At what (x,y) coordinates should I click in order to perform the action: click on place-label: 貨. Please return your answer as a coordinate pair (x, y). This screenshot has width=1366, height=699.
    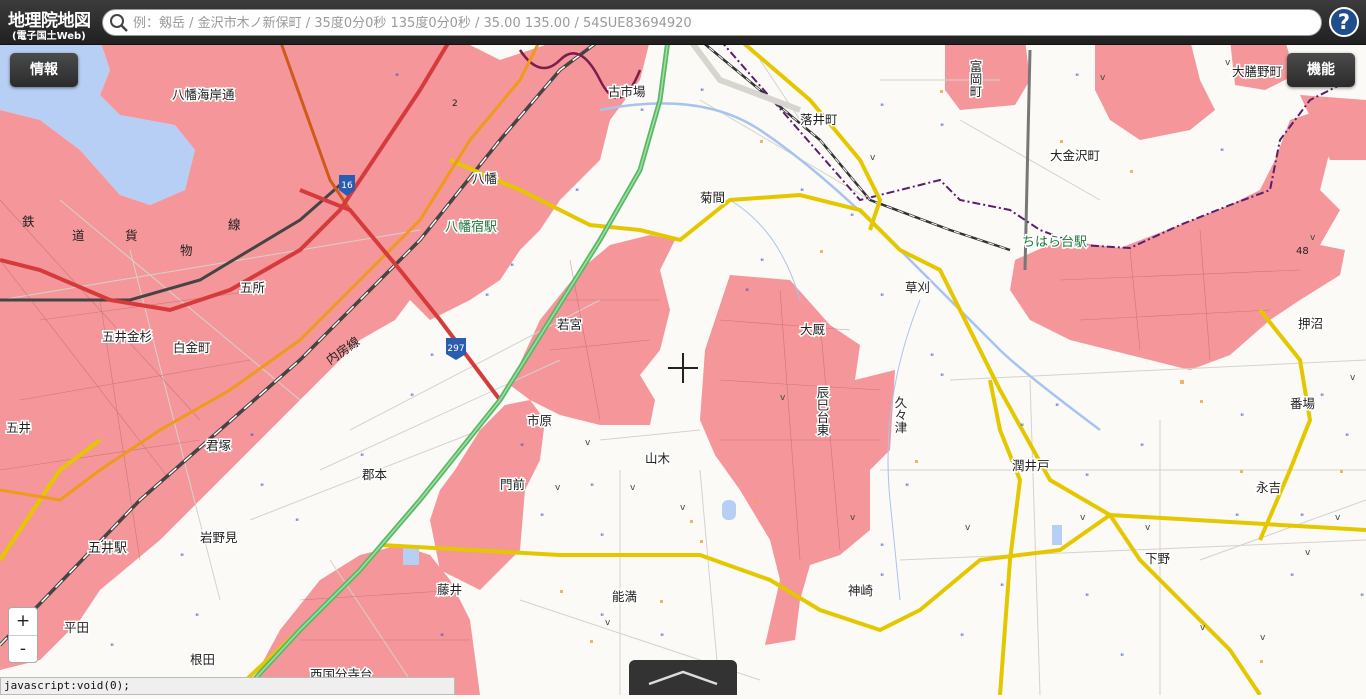
    Looking at the image, I should click on (131, 235).